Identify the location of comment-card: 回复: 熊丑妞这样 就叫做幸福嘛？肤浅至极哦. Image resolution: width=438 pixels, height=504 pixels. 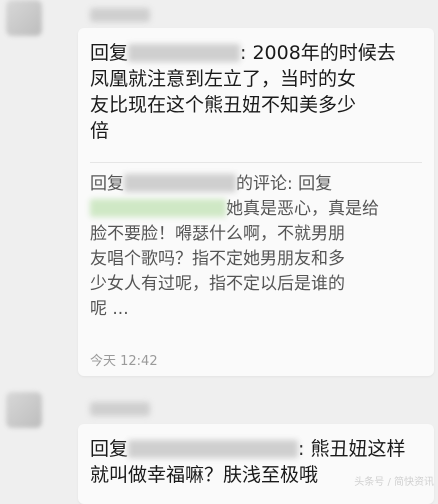
(256, 464).